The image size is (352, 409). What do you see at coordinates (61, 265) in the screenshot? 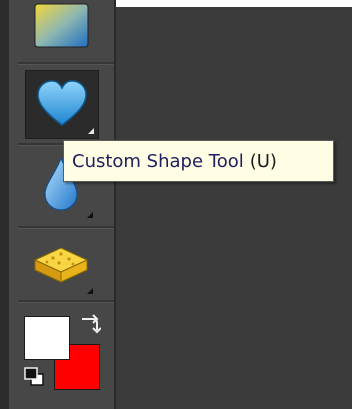
I see `sponge-tool-button` at bounding box center [61, 265].